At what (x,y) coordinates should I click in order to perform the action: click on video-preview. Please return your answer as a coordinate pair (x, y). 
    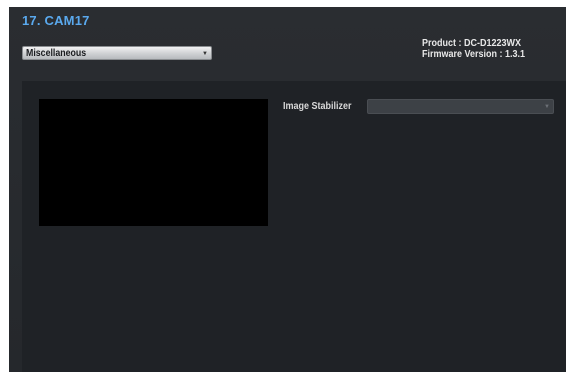
    Looking at the image, I should click on (153, 162).